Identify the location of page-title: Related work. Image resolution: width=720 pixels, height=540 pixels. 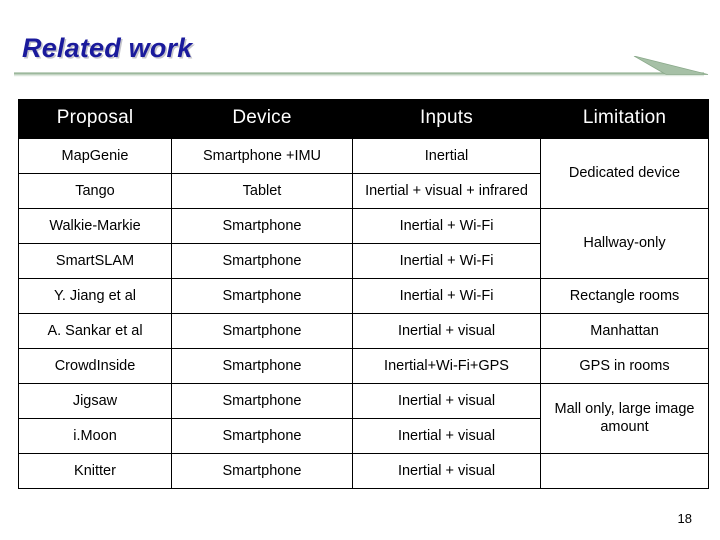
(107, 48).